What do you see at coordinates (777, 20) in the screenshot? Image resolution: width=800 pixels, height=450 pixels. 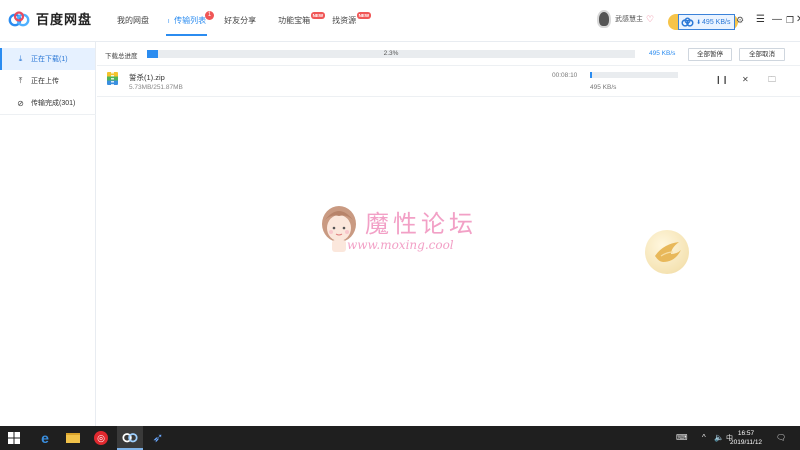 I see `minimize-icon: —` at bounding box center [777, 20].